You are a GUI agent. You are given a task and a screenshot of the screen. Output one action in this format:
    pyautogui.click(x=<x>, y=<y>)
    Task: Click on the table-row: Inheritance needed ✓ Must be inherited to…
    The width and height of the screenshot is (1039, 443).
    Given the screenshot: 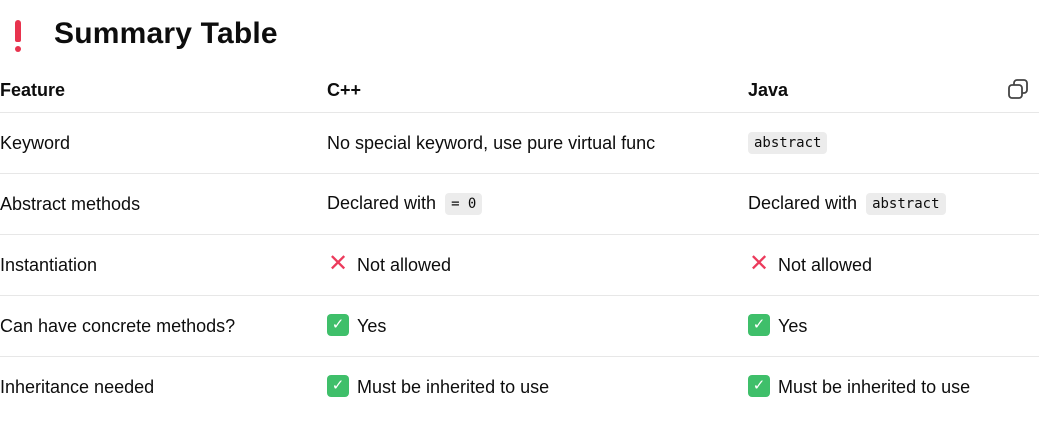 What is the action you would take?
    pyautogui.click(x=519, y=387)
    